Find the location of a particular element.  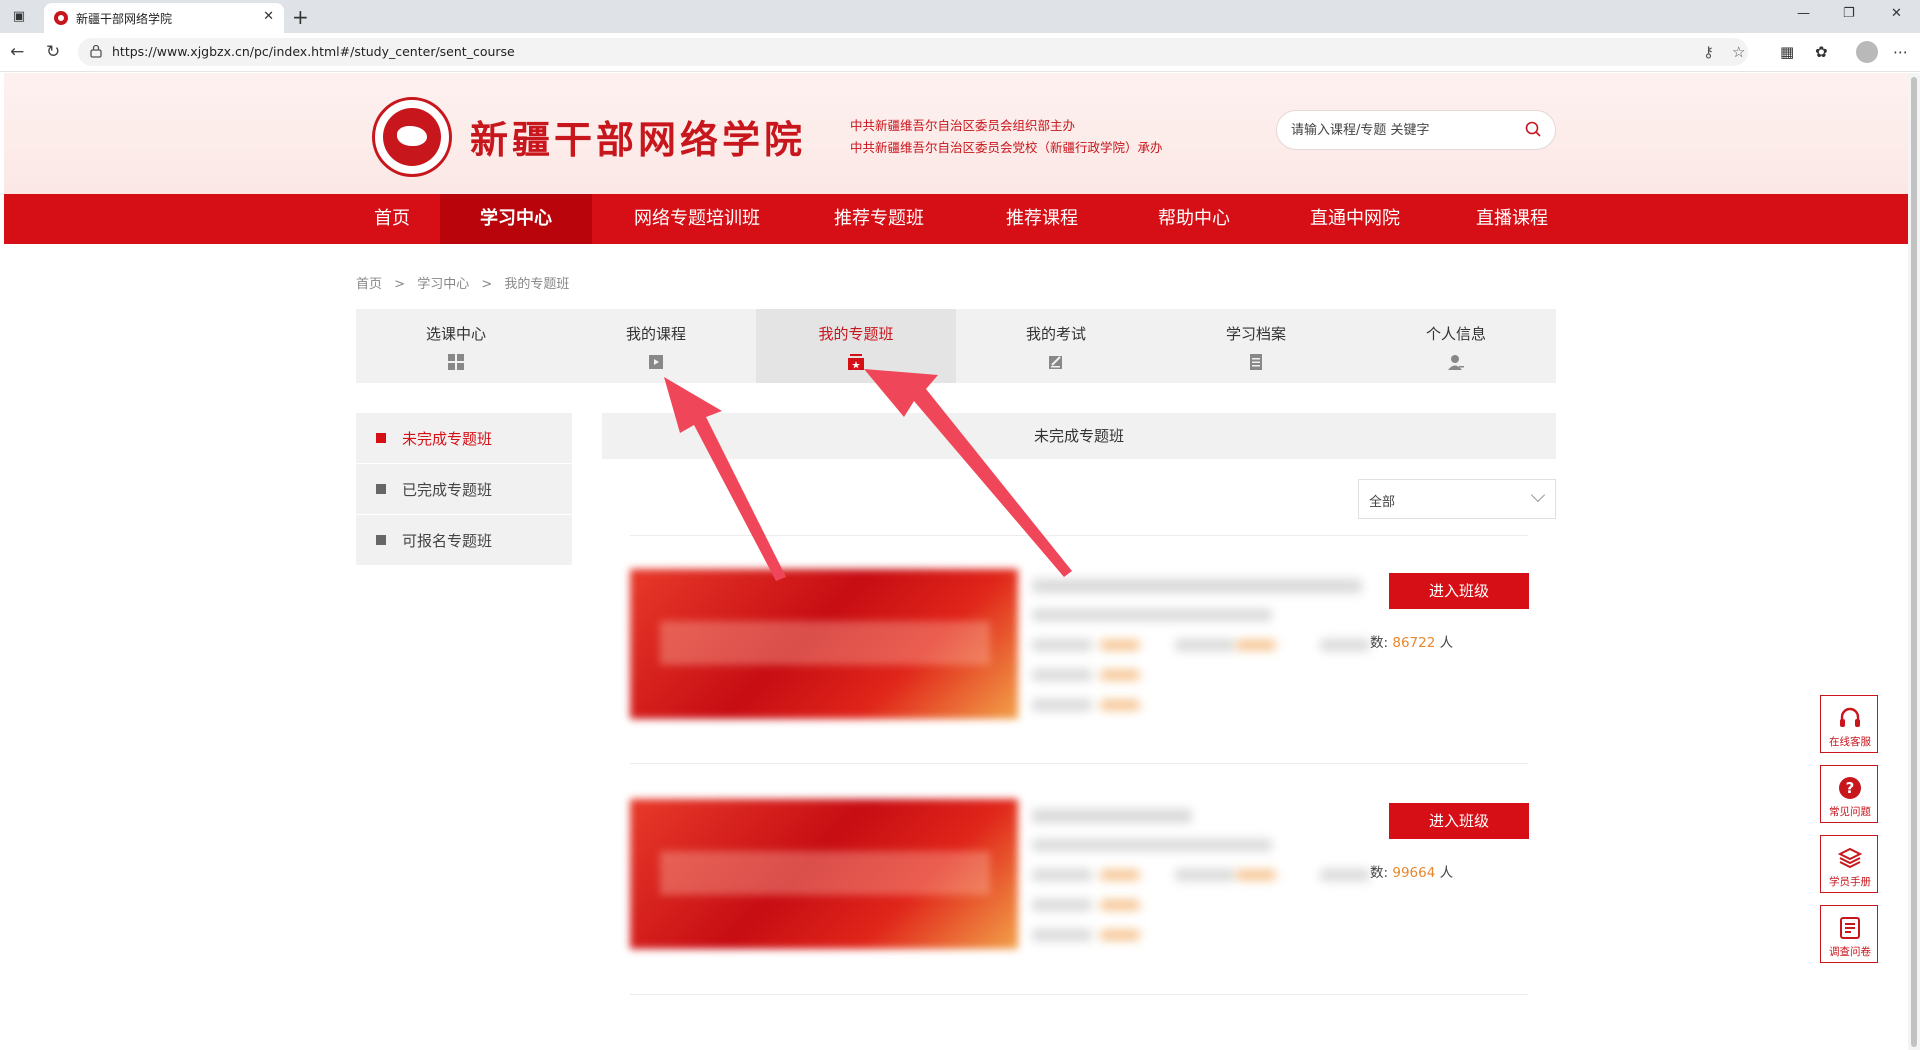

enroll-count-text: 数: 86722 人 is located at coordinates (1411, 641).